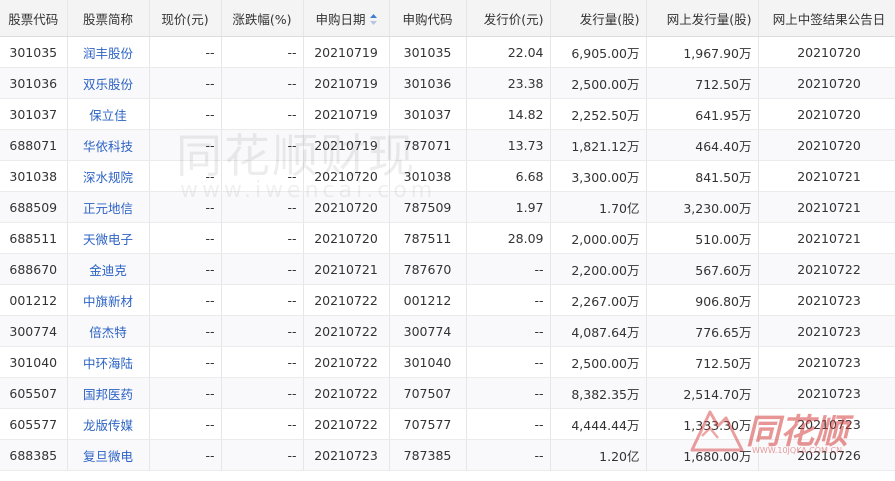 The image size is (895, 481). I want to click on cell-result-date: 20210722, so click(826, 269).